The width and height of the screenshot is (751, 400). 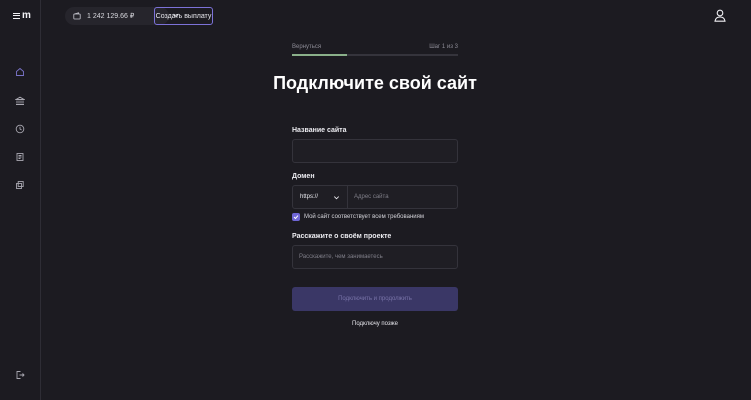 I want to click on requirements-checkbox, so click(x=296, y=217).